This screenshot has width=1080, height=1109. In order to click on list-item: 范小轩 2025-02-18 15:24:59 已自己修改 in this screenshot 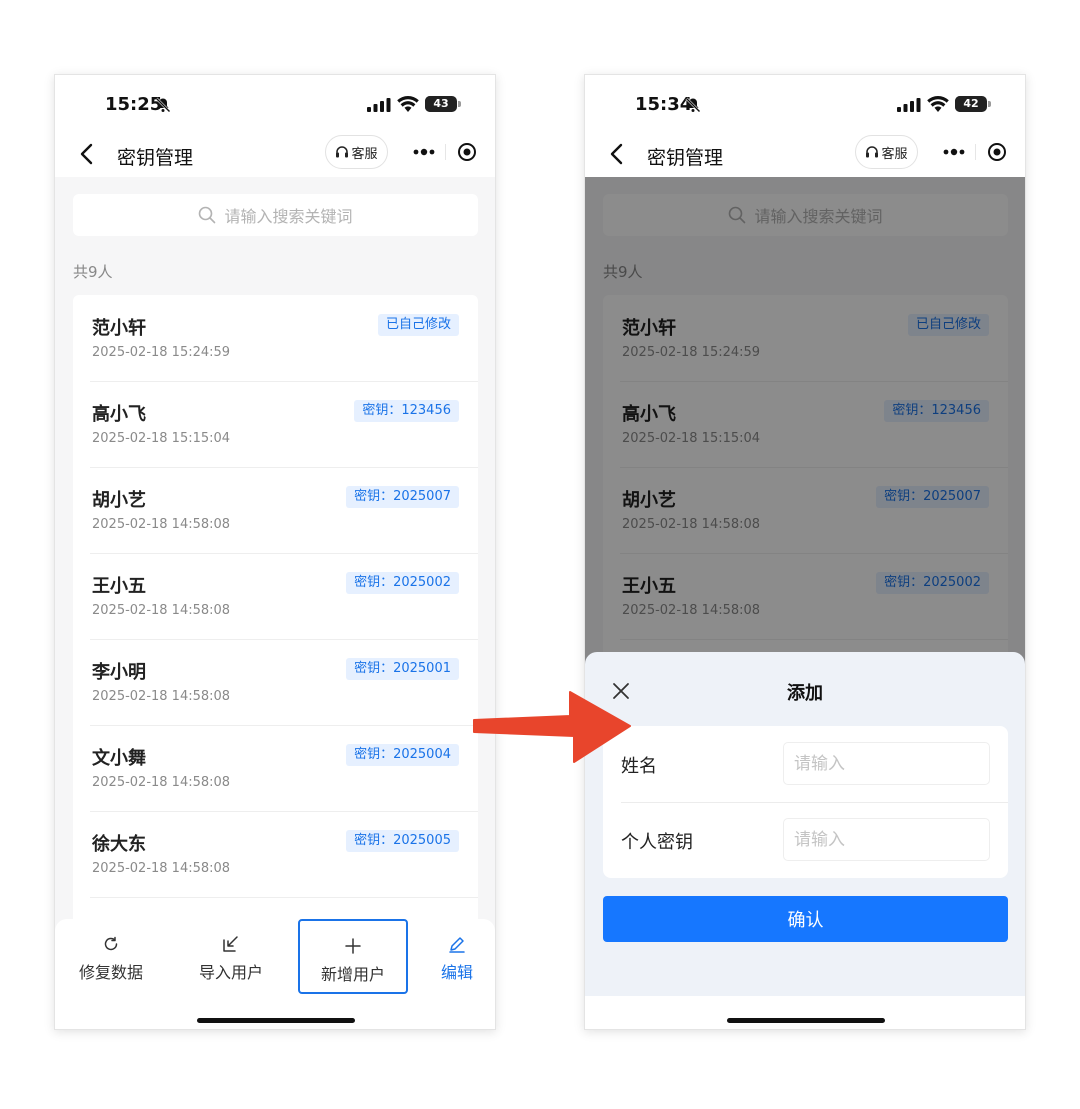, I will do `click(275, 338)`.